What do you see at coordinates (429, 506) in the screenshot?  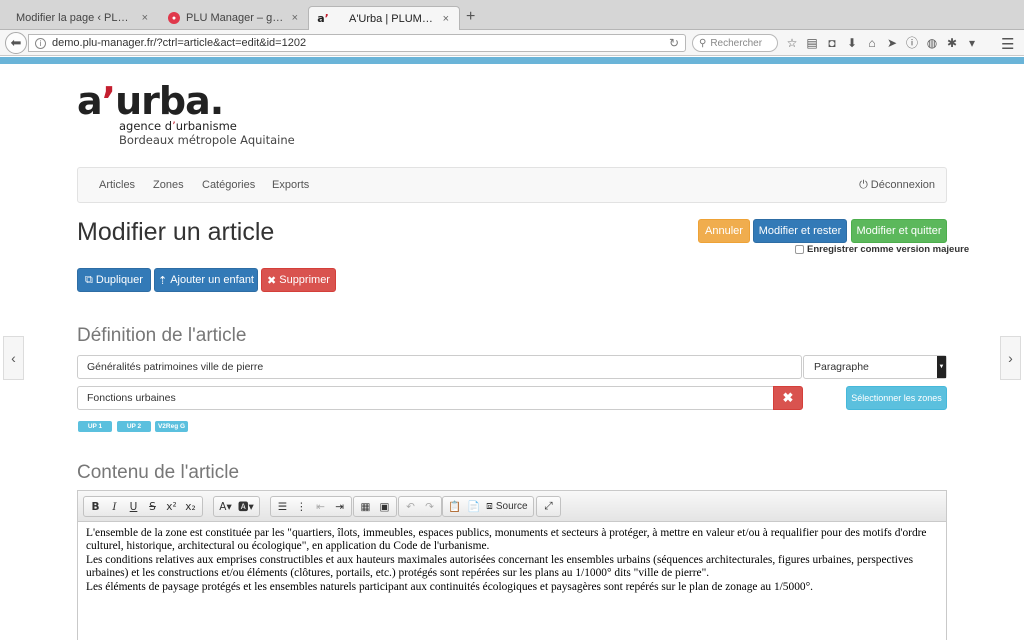 I see `redo-icon: ↷` at bounding box center [429, 506].